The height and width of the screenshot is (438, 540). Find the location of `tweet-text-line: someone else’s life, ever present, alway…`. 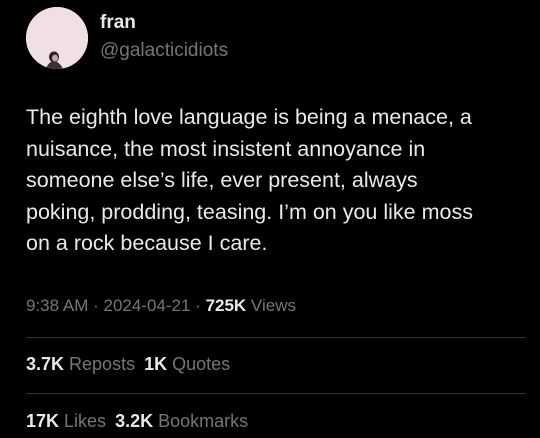

tweet-text-line: someone else’s life, ever present, alway… is located at coordinates (222, 180).